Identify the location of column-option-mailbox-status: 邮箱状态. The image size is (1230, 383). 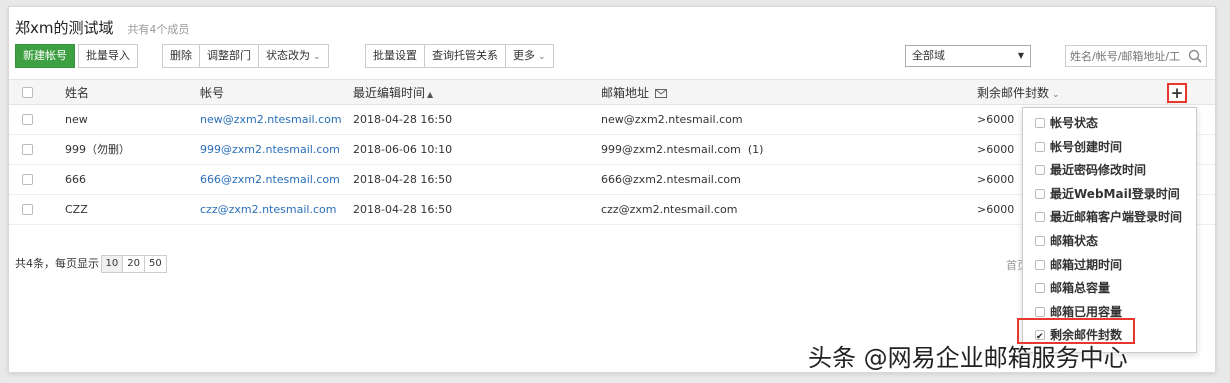
(1066, 241).